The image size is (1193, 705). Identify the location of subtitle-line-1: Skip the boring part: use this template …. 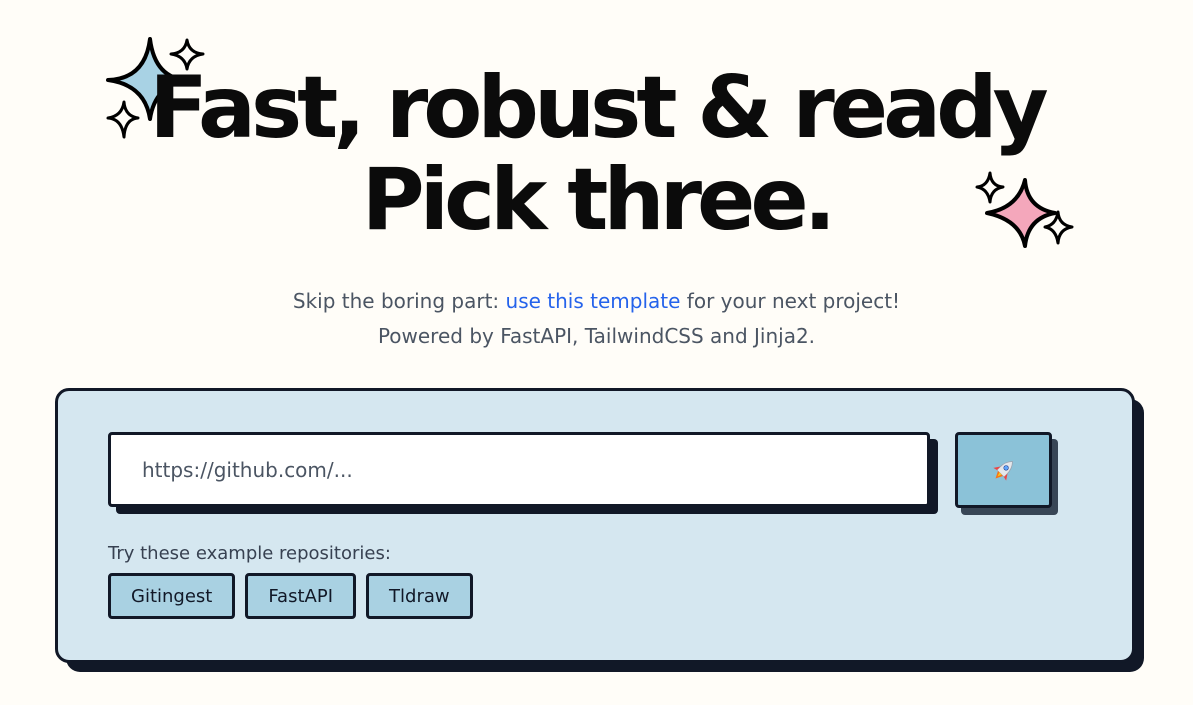
(596, 301).